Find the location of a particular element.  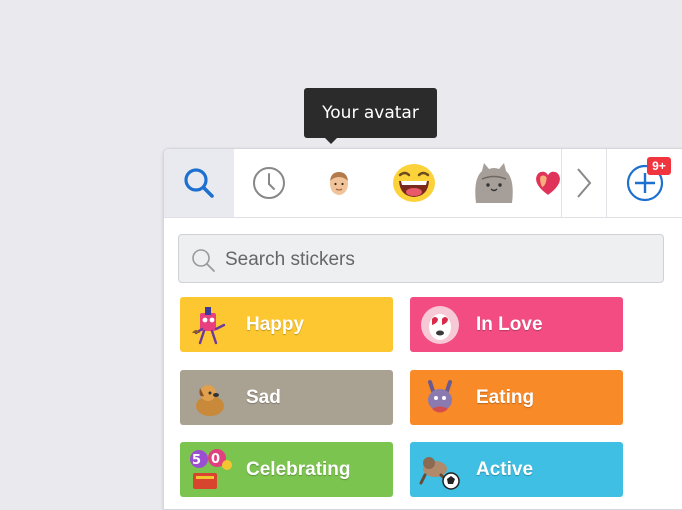

category-label: Sad is located at coordinates (263, 397).